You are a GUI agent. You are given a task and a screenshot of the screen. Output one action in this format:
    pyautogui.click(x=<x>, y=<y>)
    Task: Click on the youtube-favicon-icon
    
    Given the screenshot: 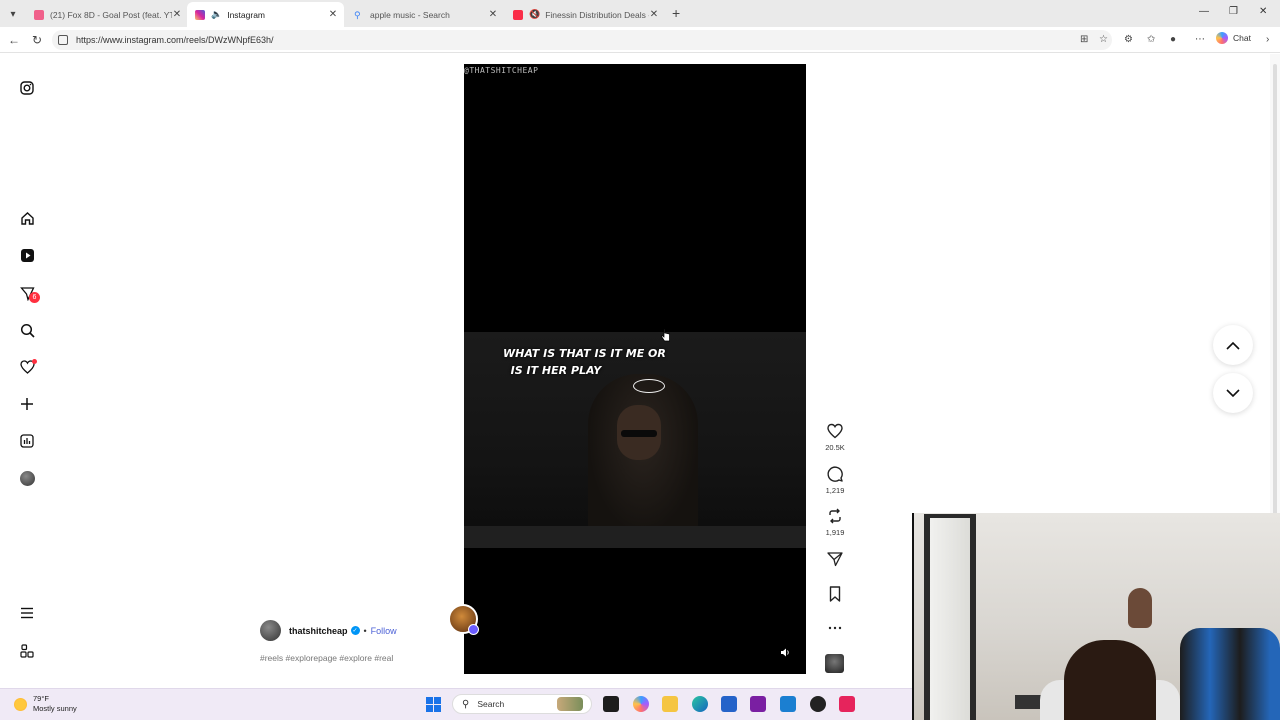 What is the action you would take?
    pyautogui.click(x=39, y=14)
    